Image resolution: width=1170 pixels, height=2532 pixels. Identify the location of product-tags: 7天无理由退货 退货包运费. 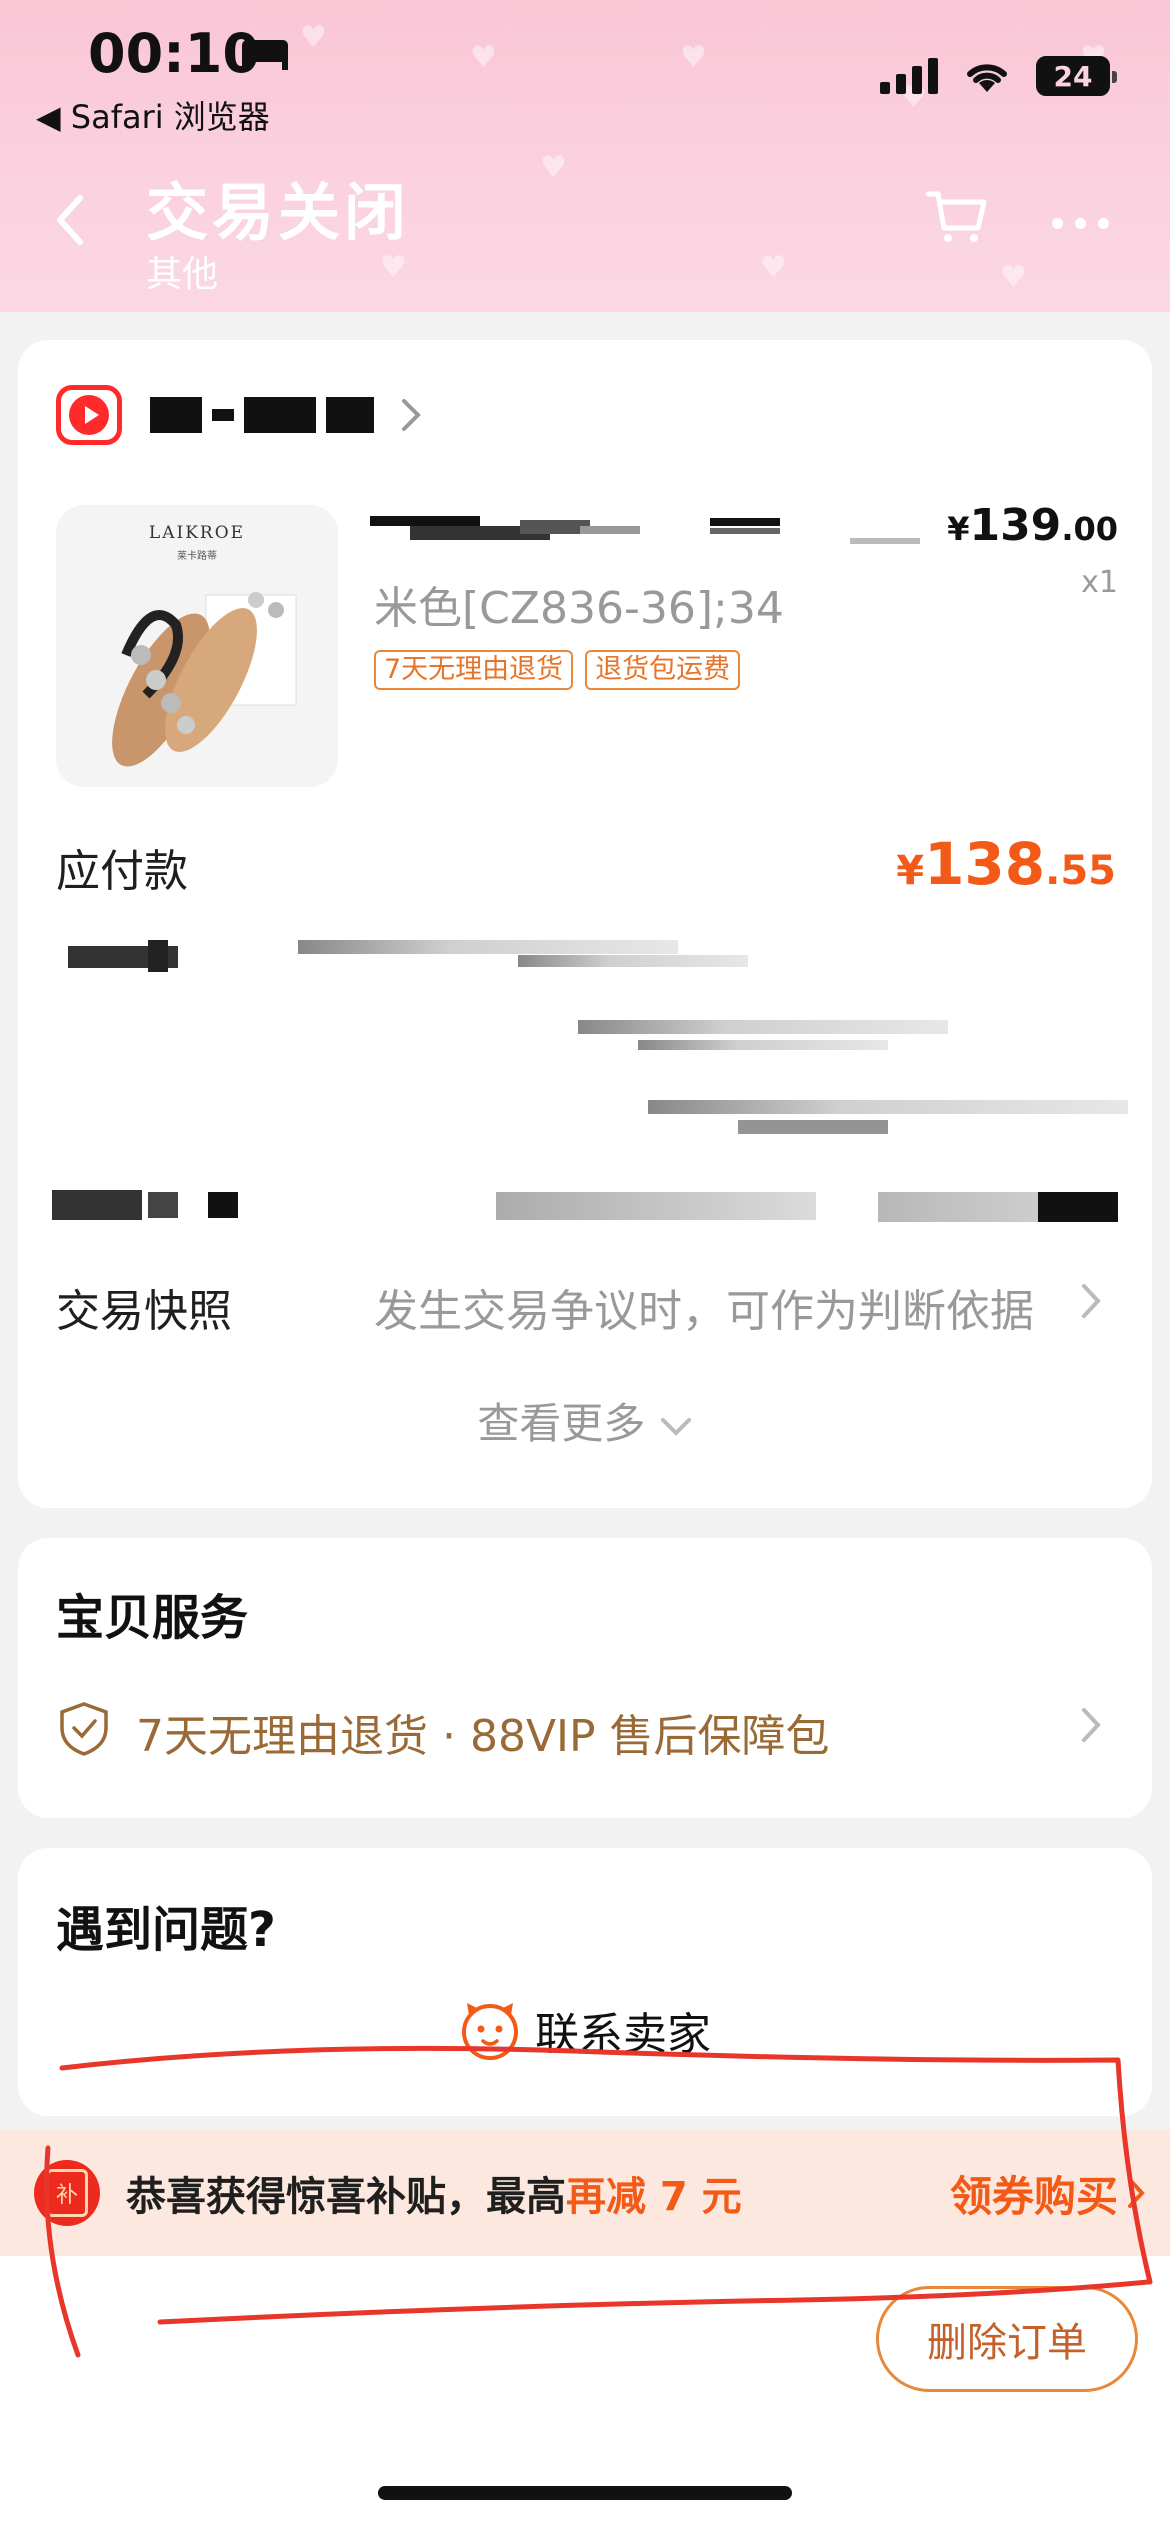
(557, 670).